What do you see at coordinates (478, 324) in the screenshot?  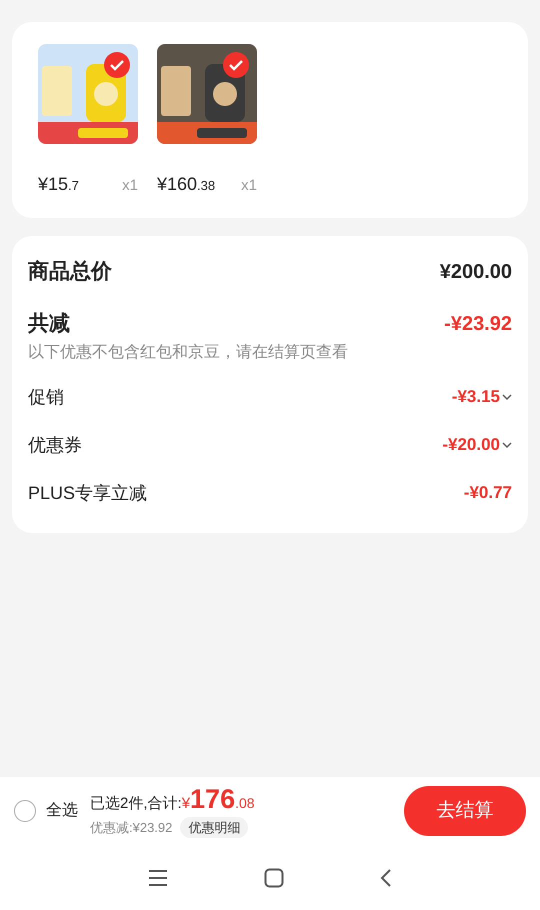 I see `reduction-value: -¥23.92` at bounding box center [478, 324].